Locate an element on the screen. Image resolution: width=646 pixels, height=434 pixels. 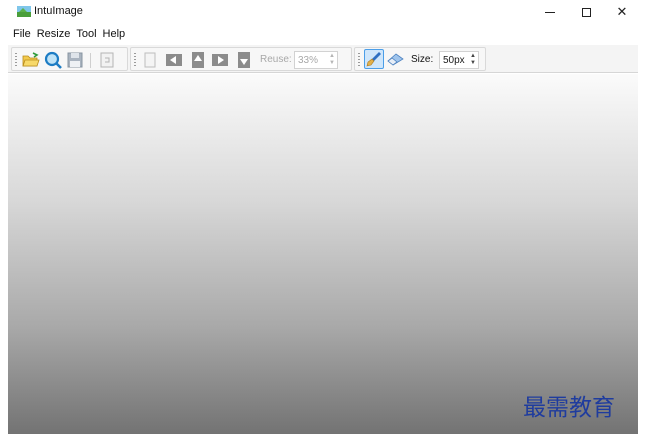
tool-toolbar-group: Size: 50px ▲ ▼ is located at coordinates (420, 59).